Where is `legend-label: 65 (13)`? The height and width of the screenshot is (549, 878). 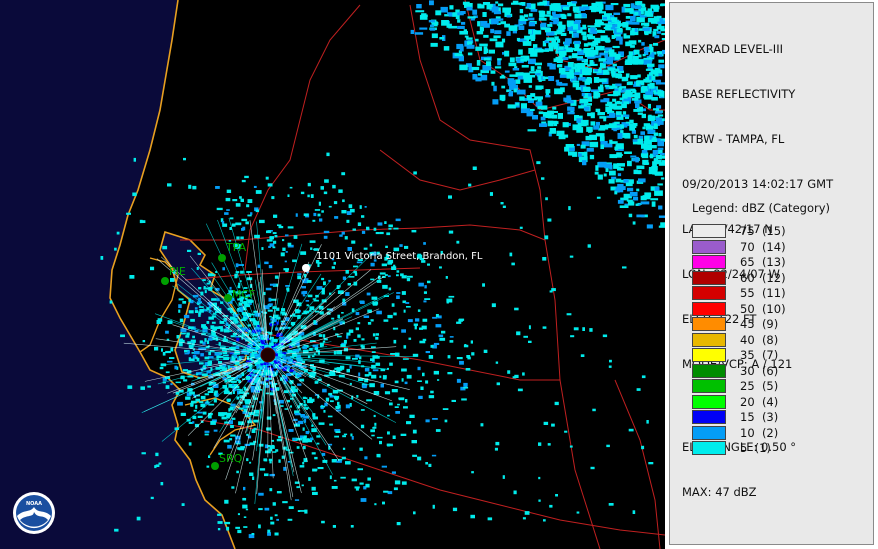 legend-label: 65 (13) is located at coordinates (763, 262).